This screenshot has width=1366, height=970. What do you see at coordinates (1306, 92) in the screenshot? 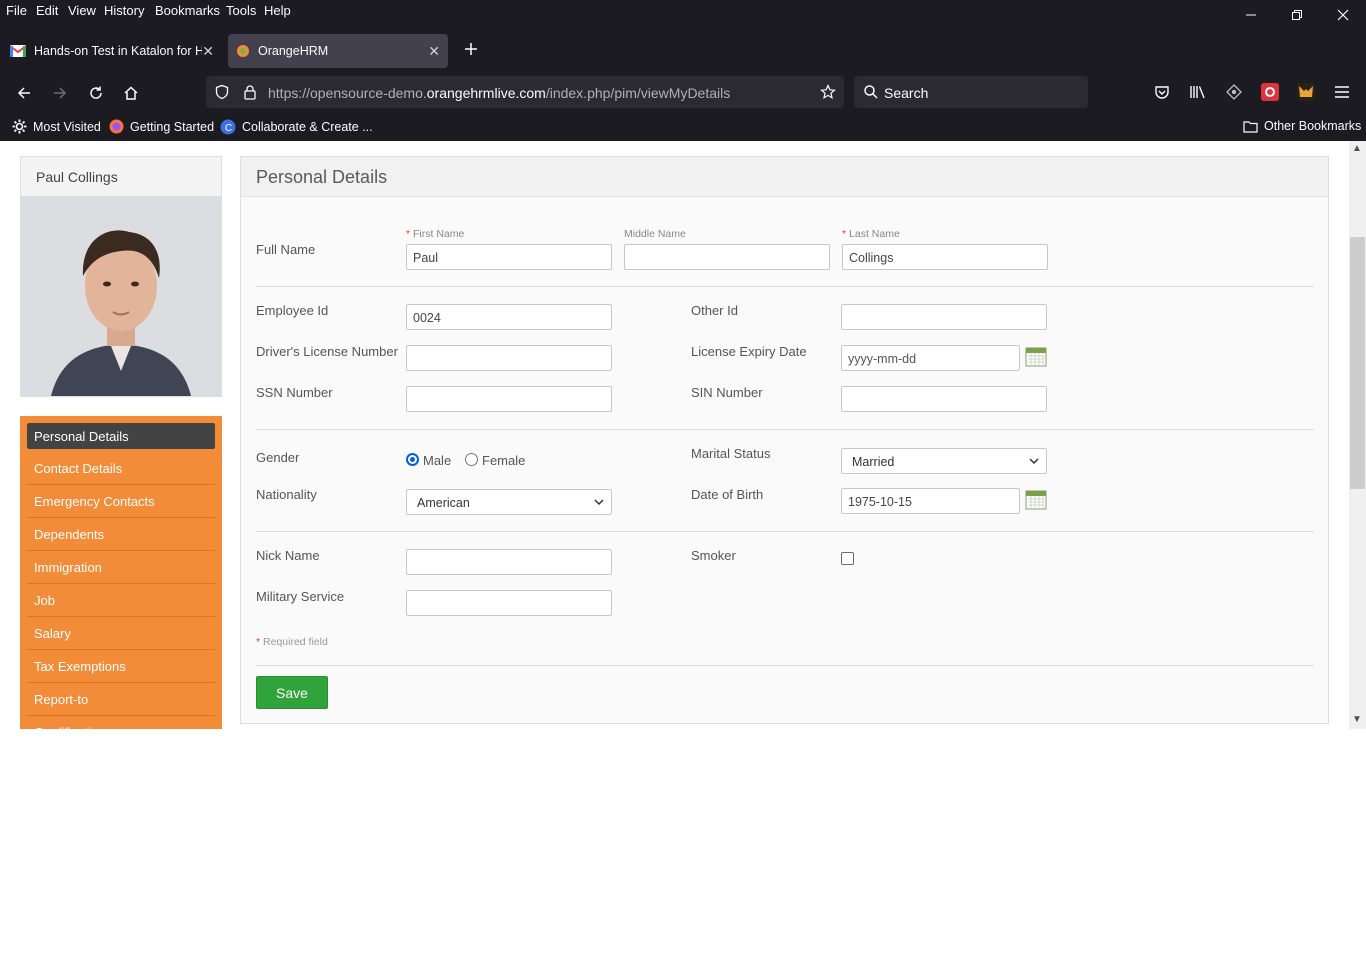
I see `extension-fox-button` at bounding box center [1306, 92].